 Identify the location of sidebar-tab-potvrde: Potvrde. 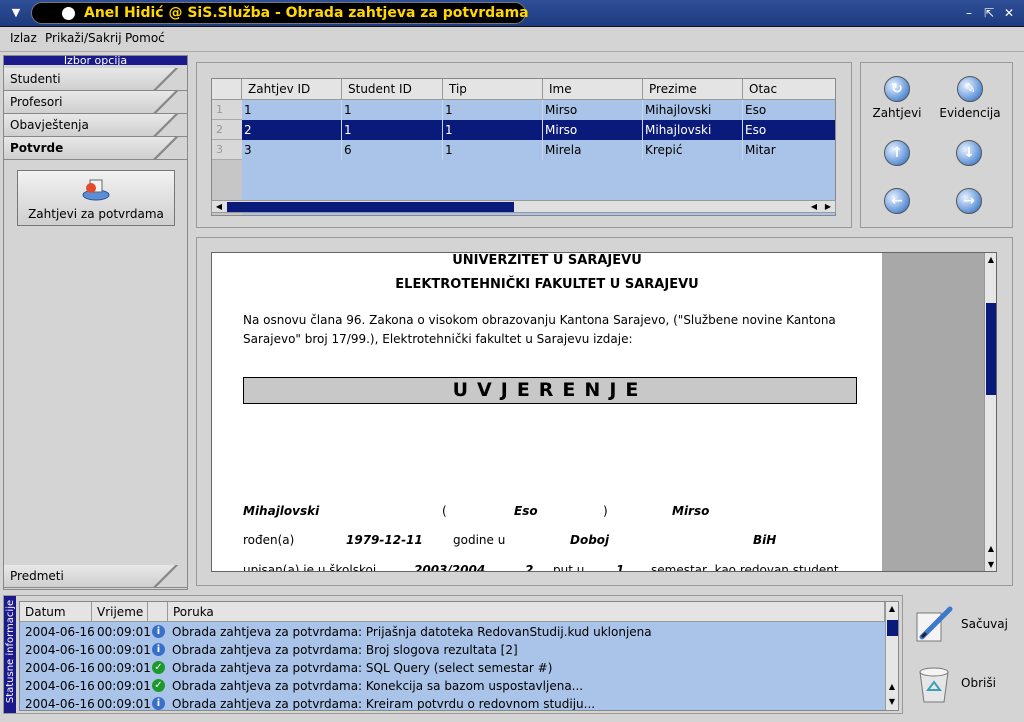
(95, 148).